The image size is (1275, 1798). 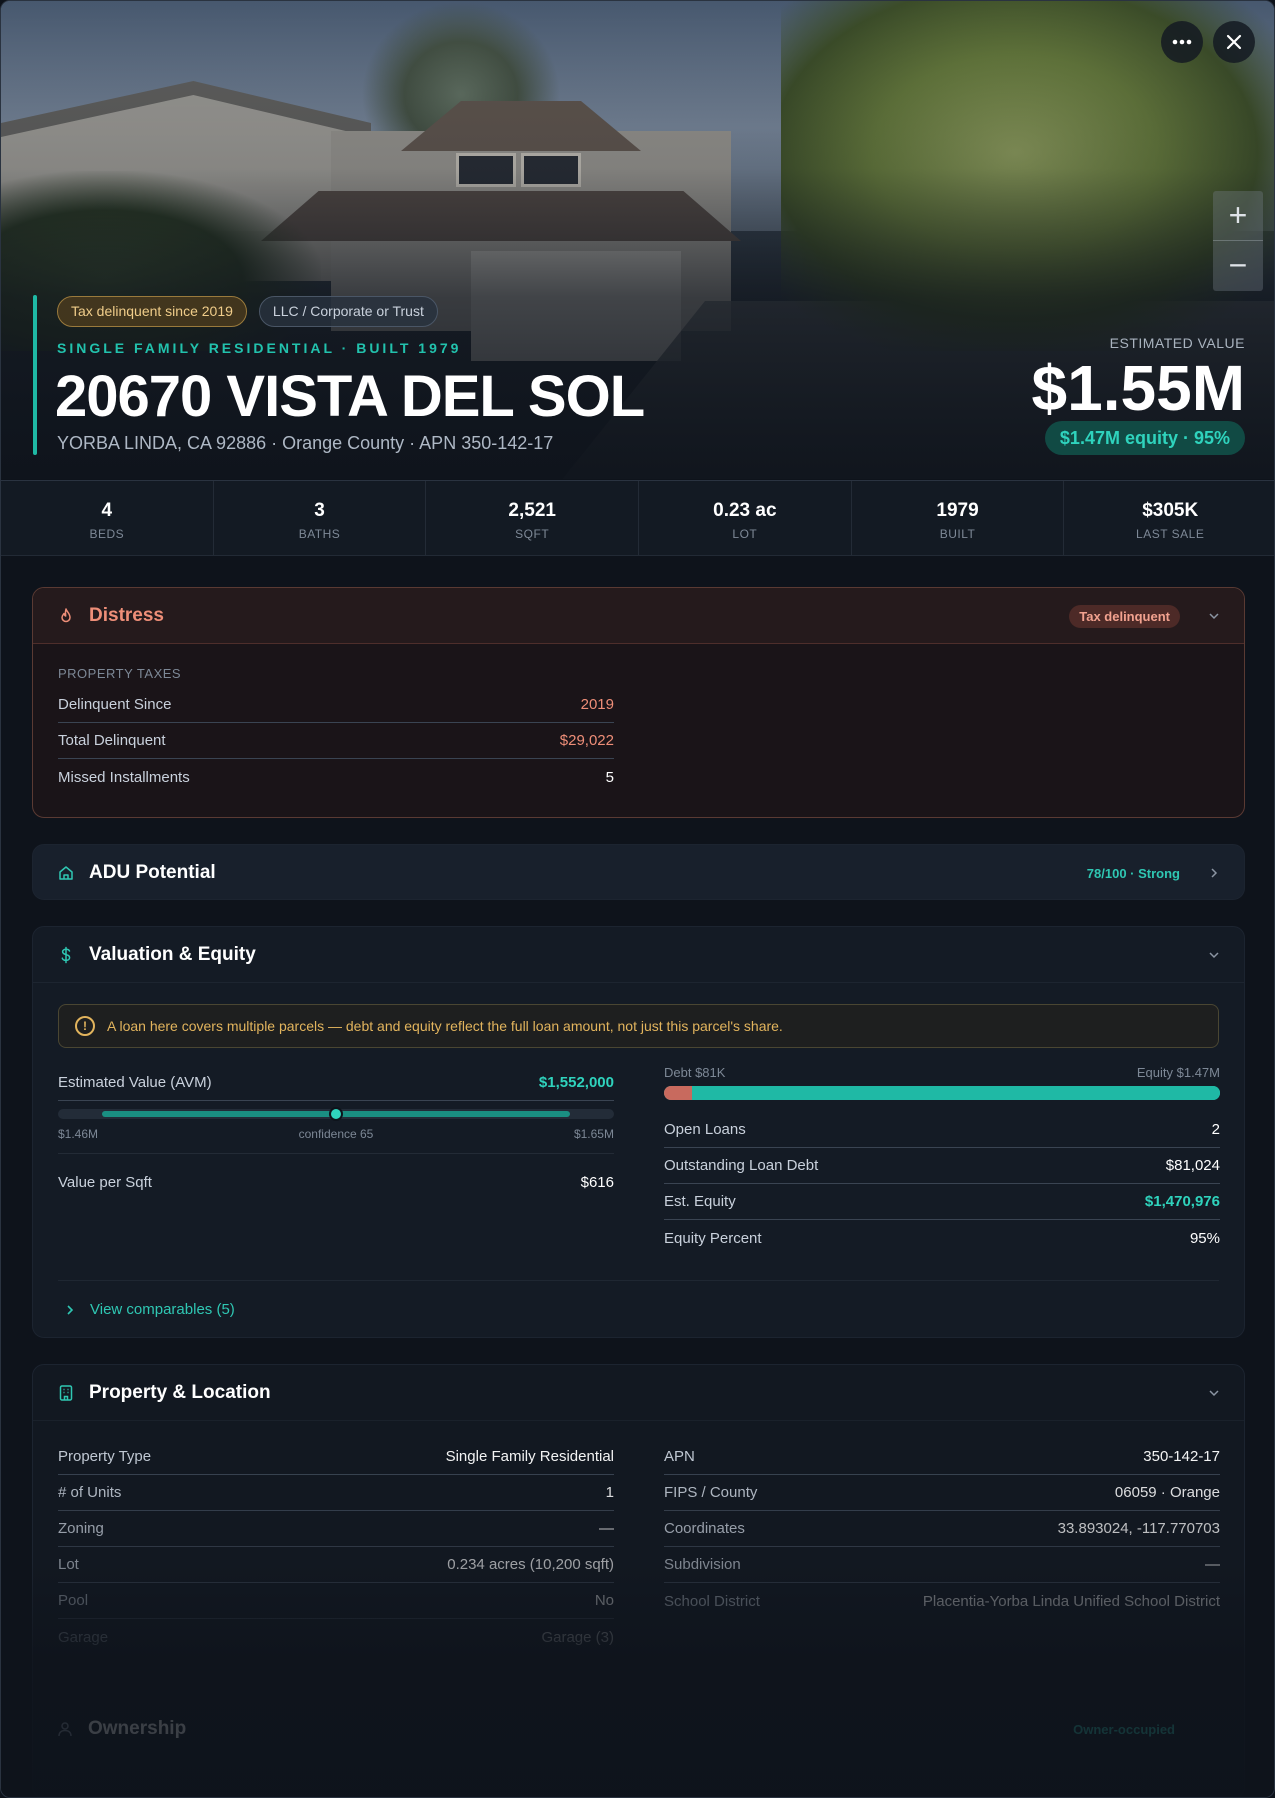 I want to click on adu-potential-section: ADU Potential 78/100 · Strong, so click(x=638, y=872).